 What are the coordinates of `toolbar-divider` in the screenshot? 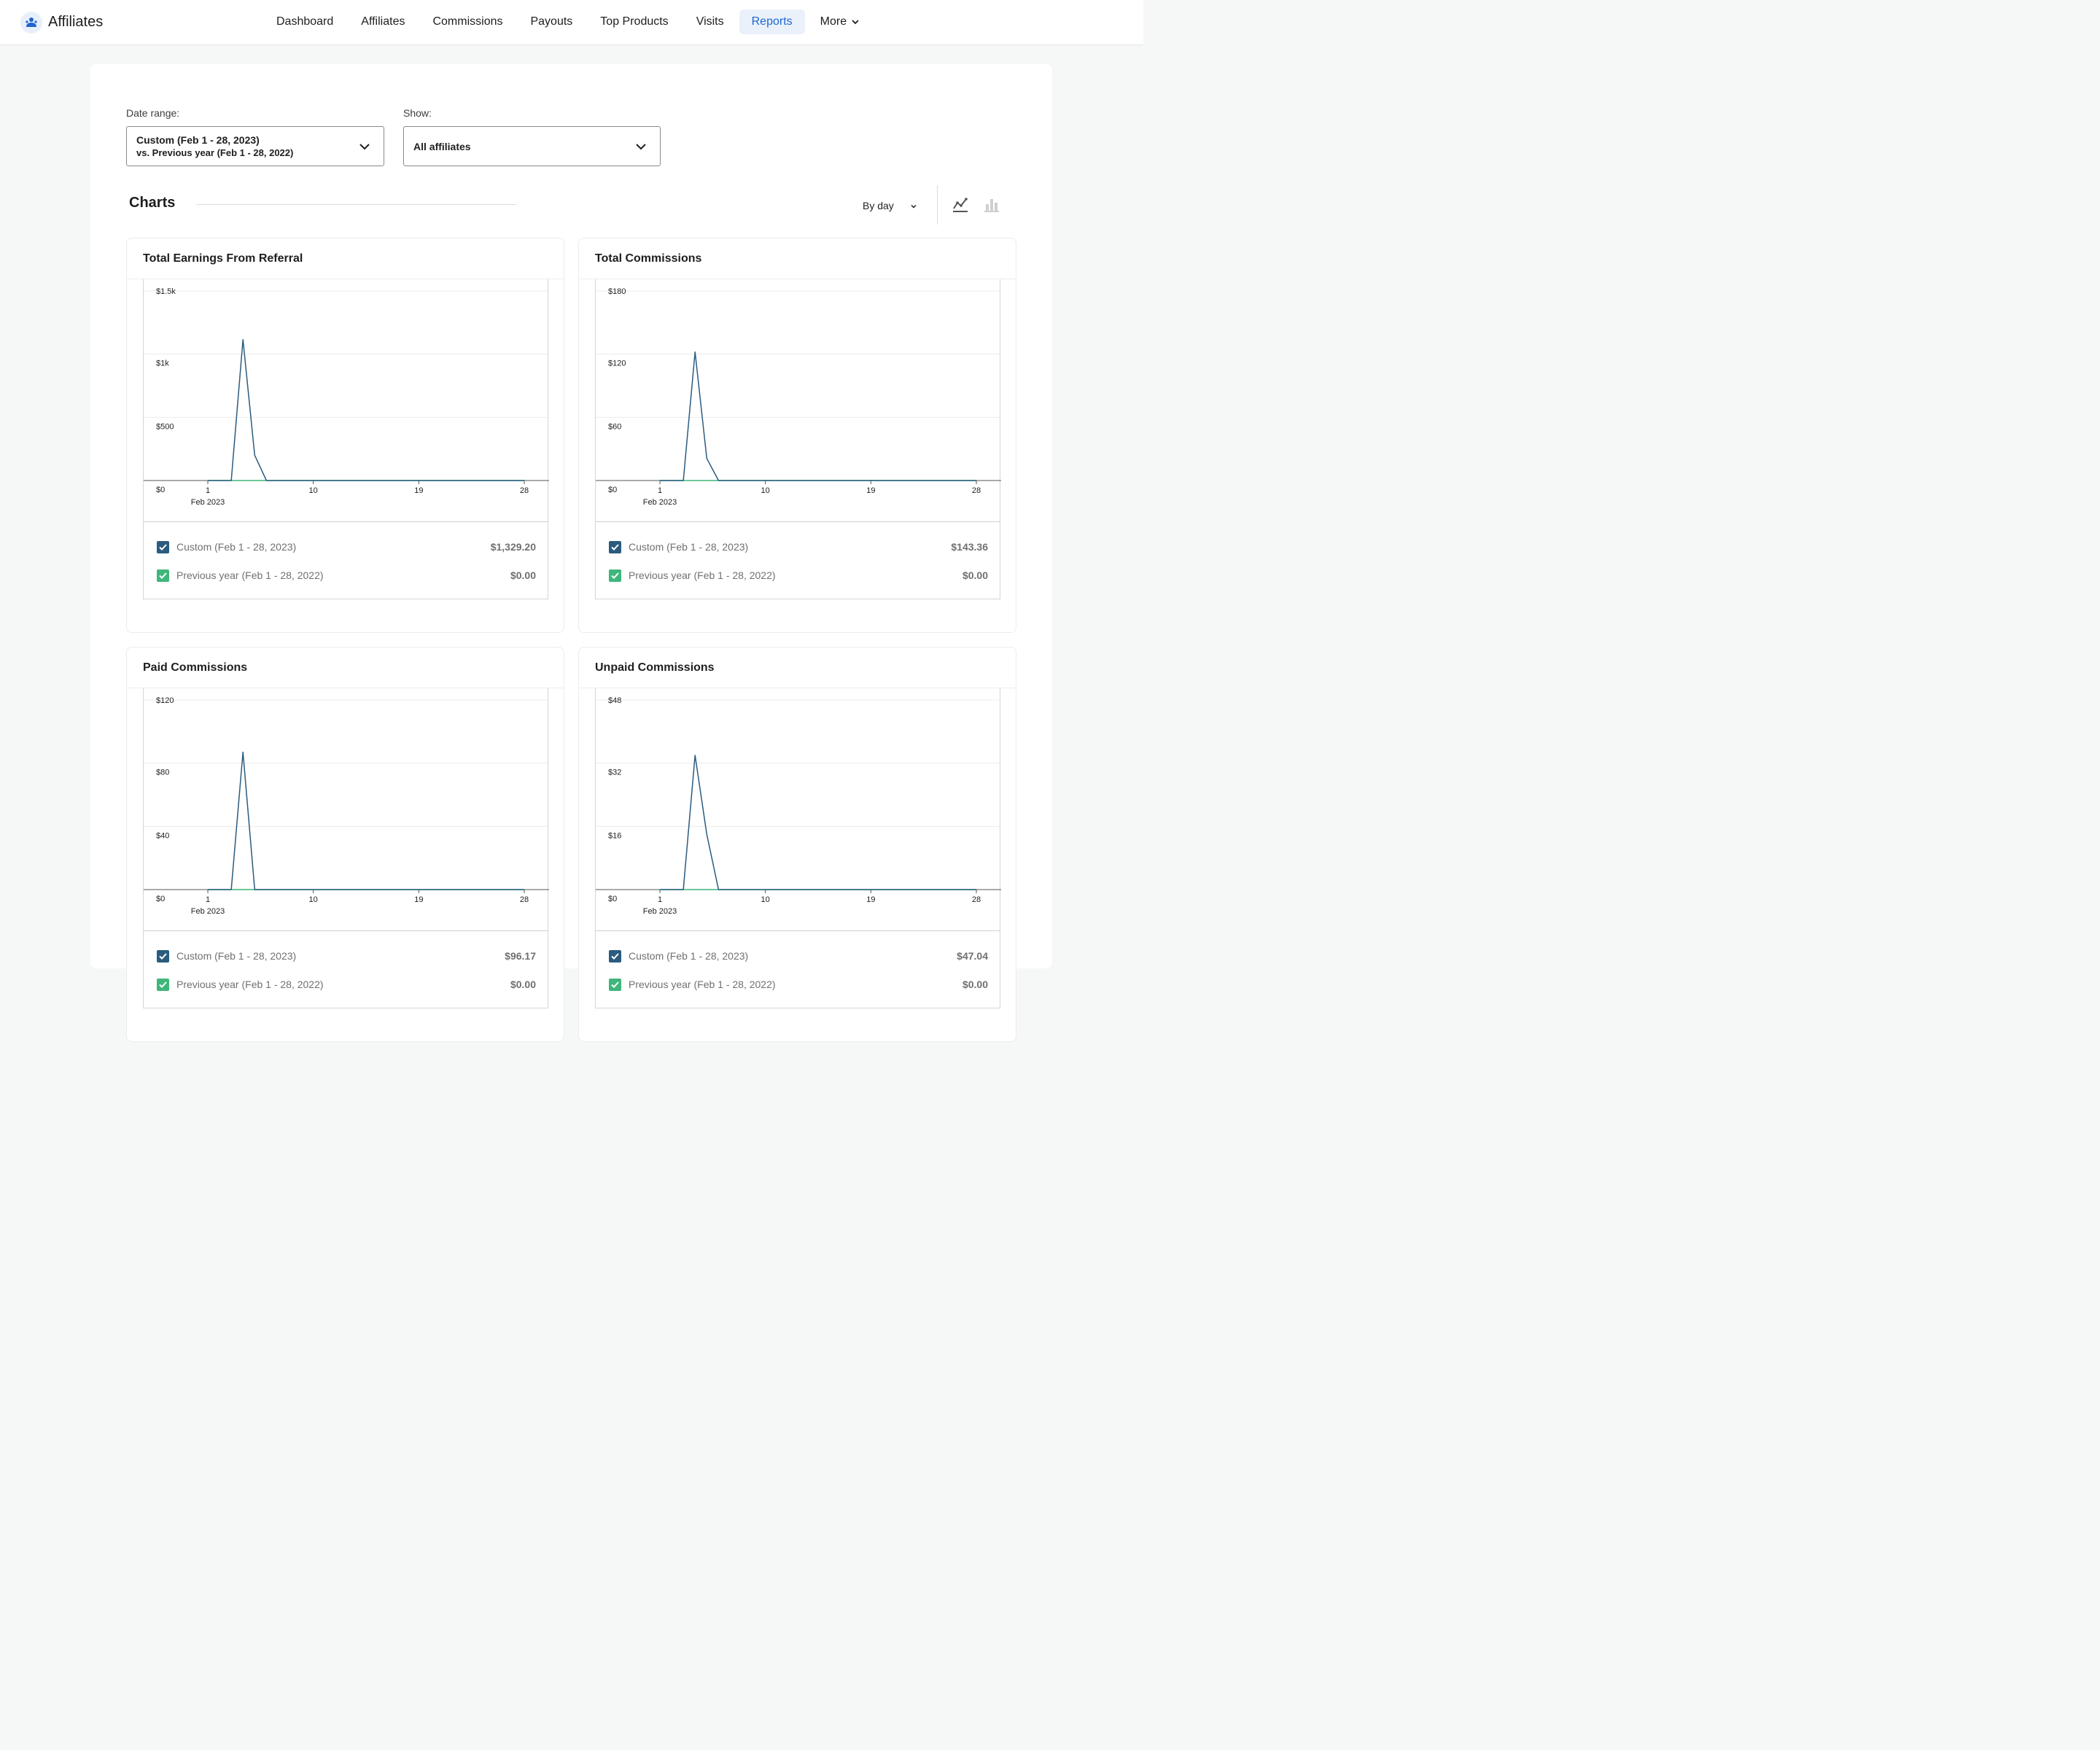 It's located at (937, 205).